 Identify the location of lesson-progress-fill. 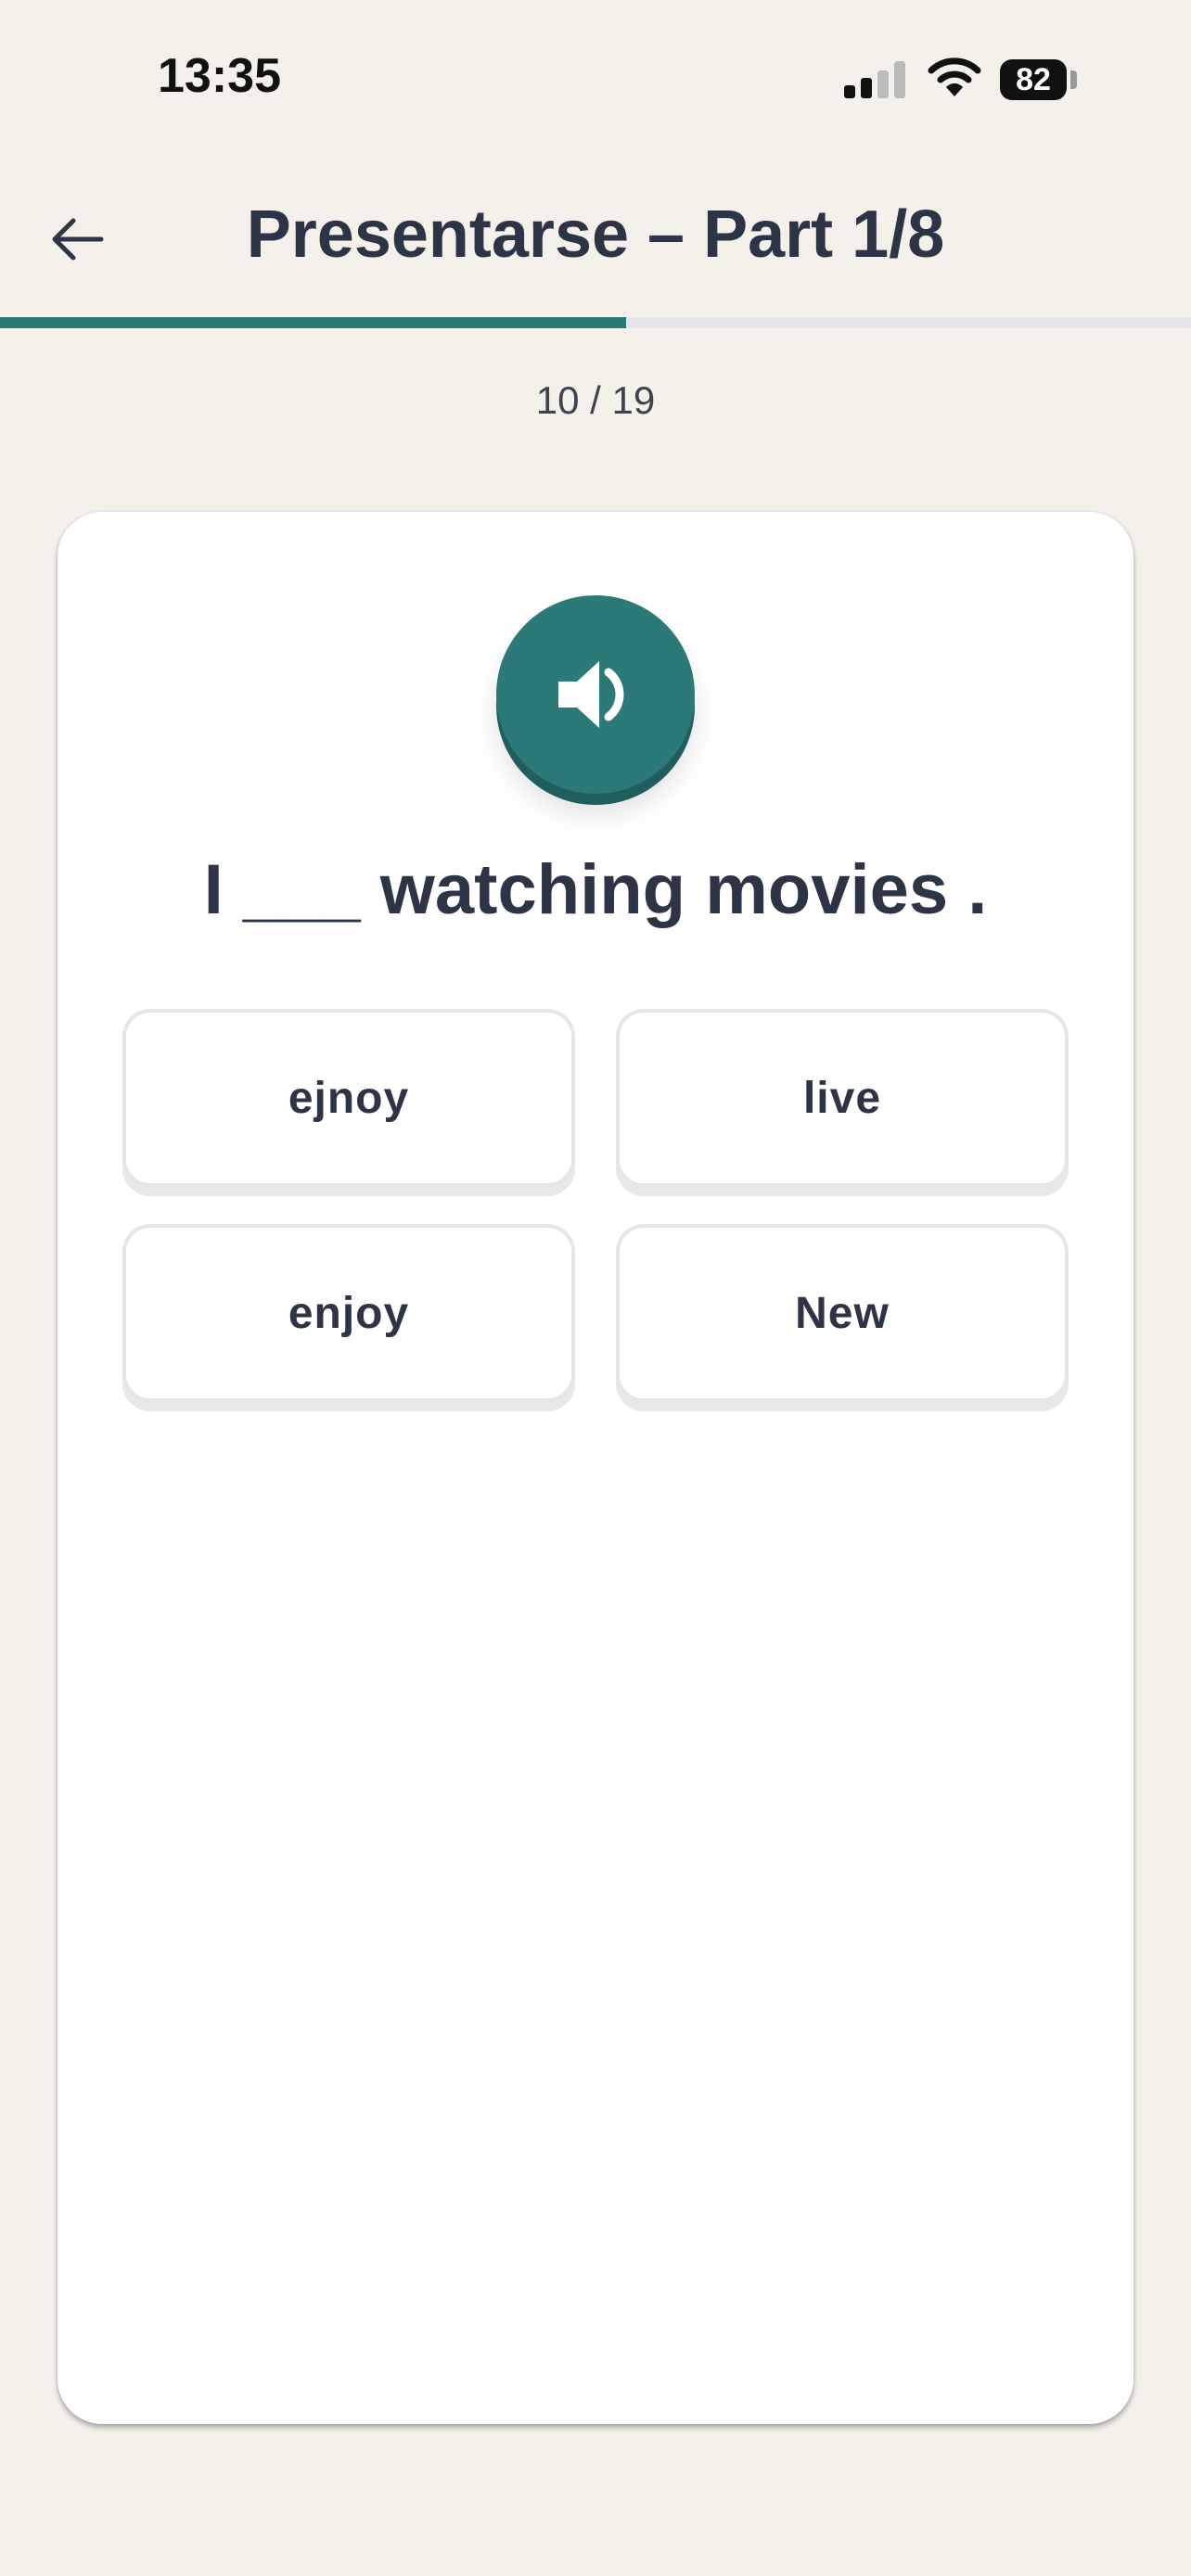
(313, 323).